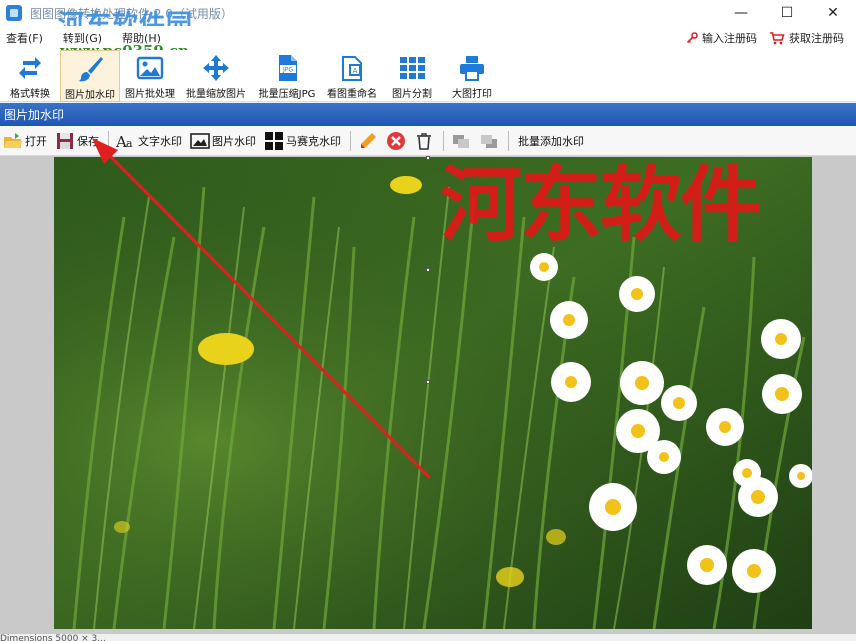 The height and width of the screenshot is (641, 856). Describe the element at coordinates (30, 94) in the screenshot. I see `tool-label: 格式转换` at that location.